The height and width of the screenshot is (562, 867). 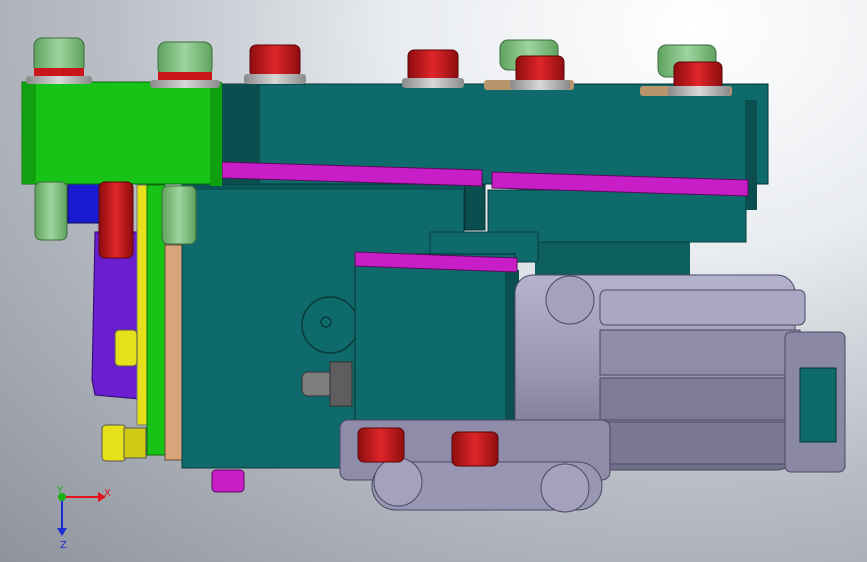 I want to click on green-pin-lower-left, so click(x=51, y=211).